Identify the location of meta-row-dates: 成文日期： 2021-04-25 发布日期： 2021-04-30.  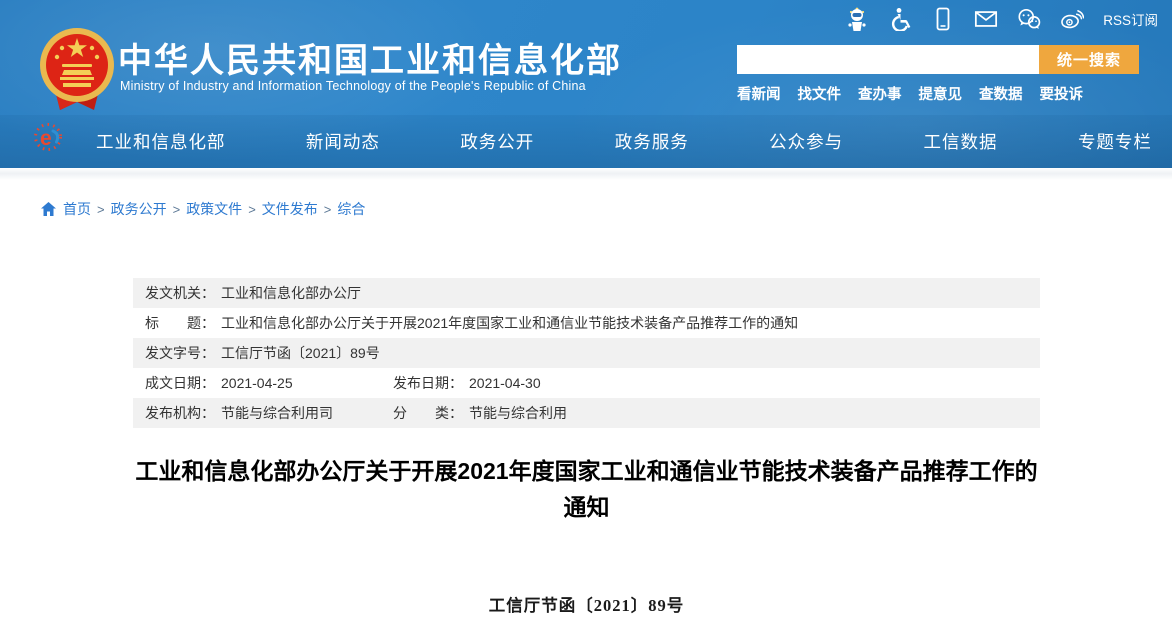
(586, 383).